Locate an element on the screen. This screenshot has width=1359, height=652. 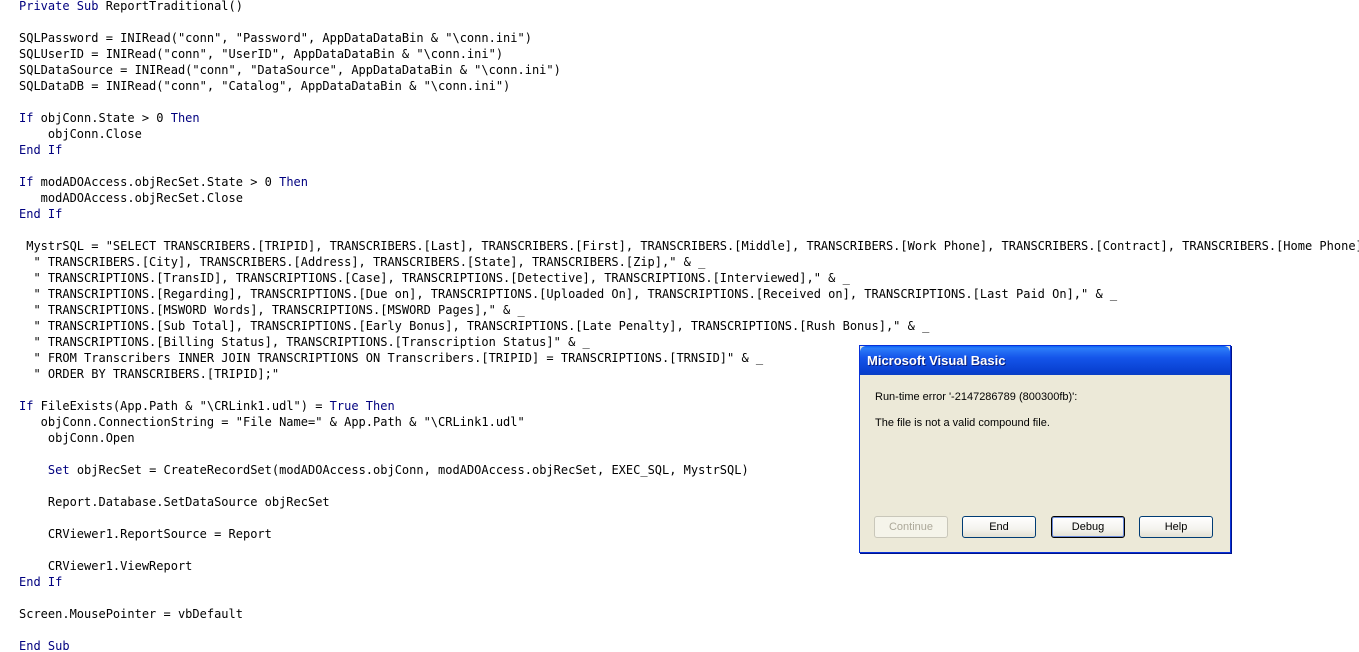
dialog-title: Microsoft Visual Basic is located at coordinates (936, 360).